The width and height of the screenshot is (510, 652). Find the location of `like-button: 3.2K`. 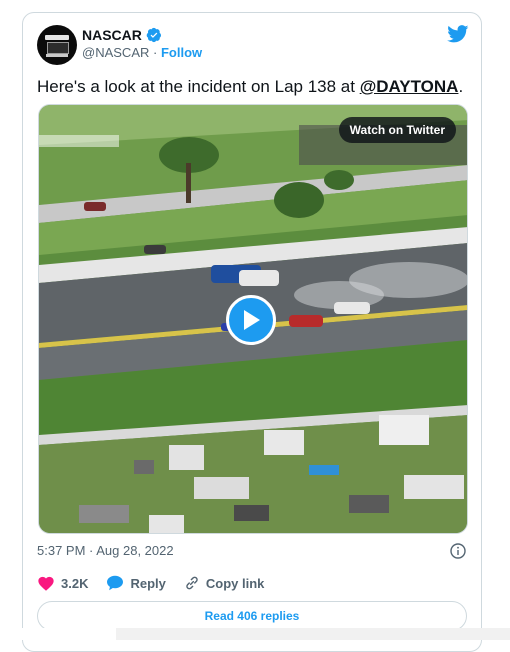

like-button: 3.2K is located at coordinates (62, 583).